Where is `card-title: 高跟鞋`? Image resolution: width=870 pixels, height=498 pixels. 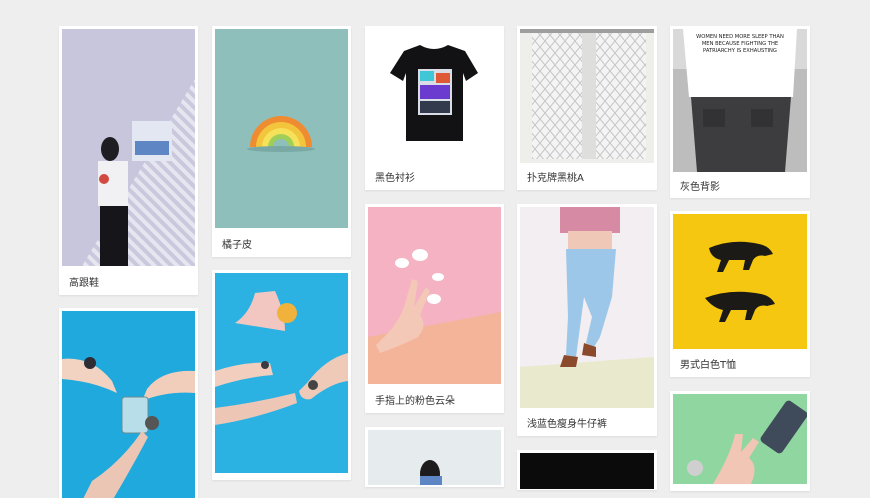
card-title: 高跟鞋 is located at coordinates (84, 283).